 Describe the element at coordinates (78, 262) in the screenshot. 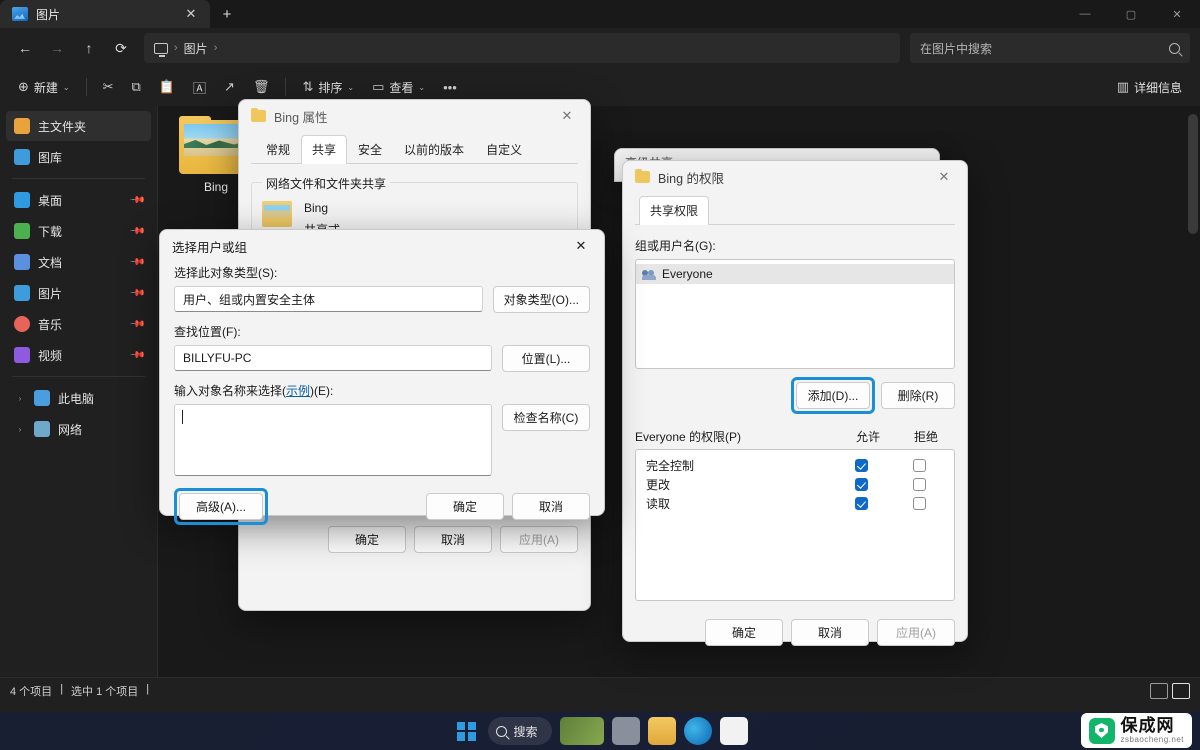

I see `sidebar-item-documents: 文档 📌` at that location.